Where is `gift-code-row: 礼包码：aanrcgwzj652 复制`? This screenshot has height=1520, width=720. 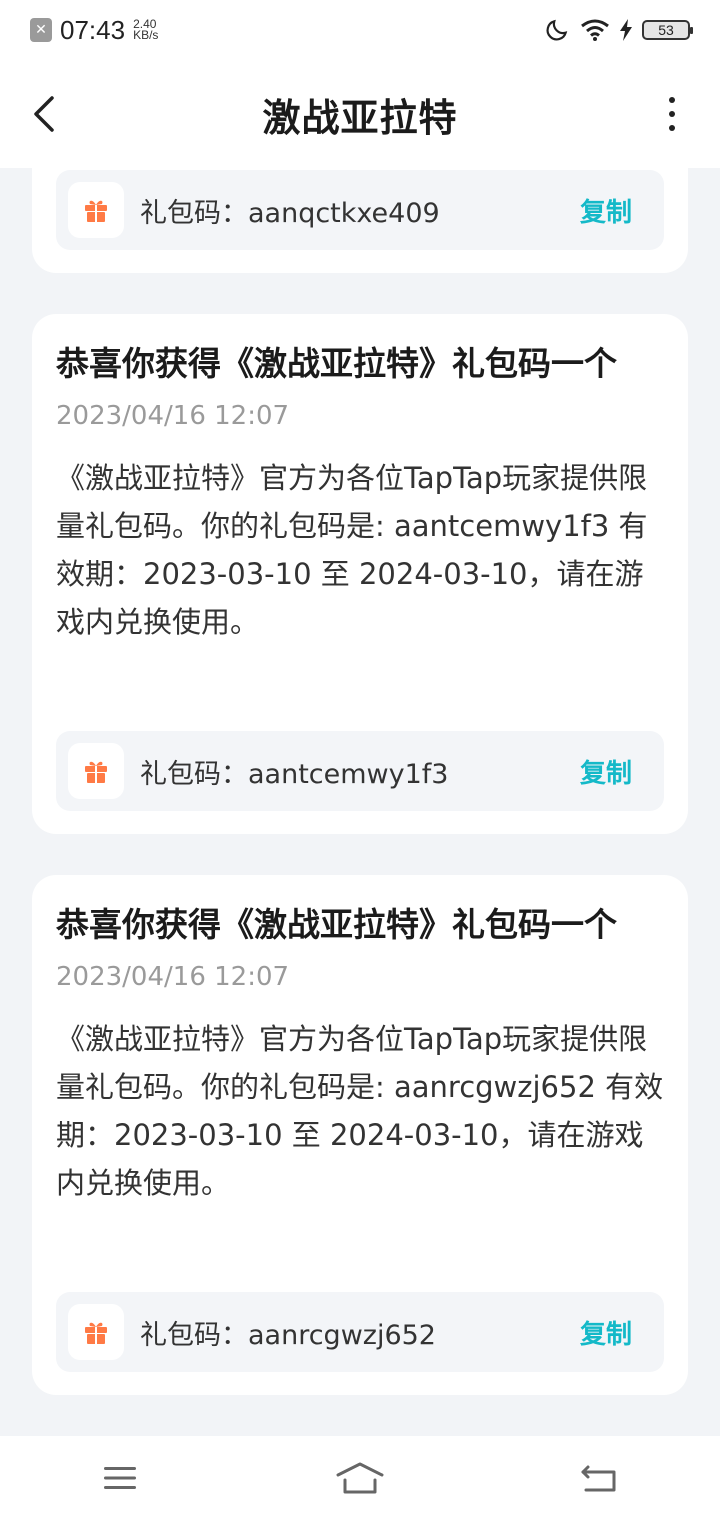
gift-code-row: 礼包码：aanrcgwzj652 复制 is located at coordinates (360, 1332).